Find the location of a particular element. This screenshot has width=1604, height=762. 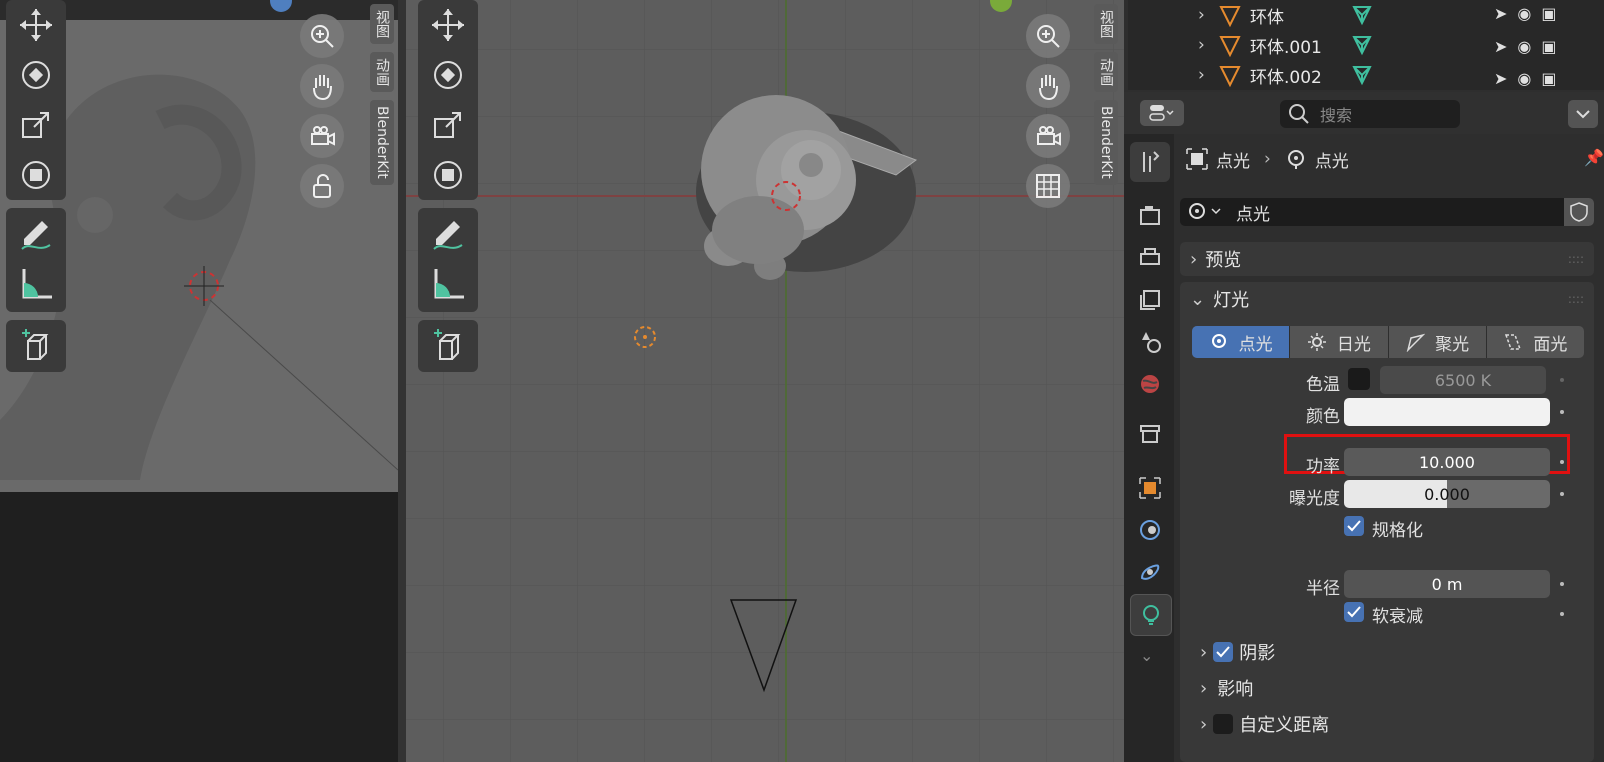

tab-collection is located at coordinates (1150, 434).